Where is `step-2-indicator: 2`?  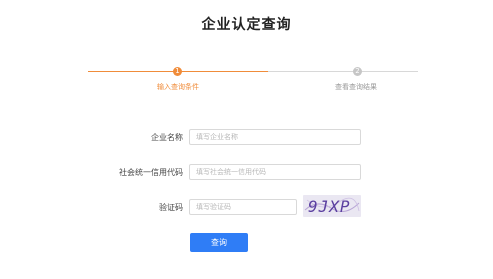
step-2-indicator: 2 is located at coordinates (357, 71).